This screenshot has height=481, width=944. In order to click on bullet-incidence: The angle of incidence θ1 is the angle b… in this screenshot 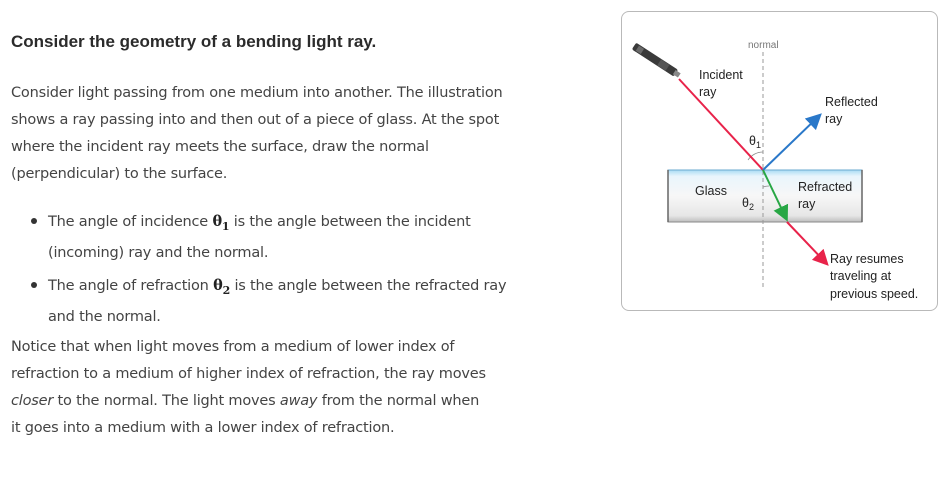, I will do `click(271, 237)`.